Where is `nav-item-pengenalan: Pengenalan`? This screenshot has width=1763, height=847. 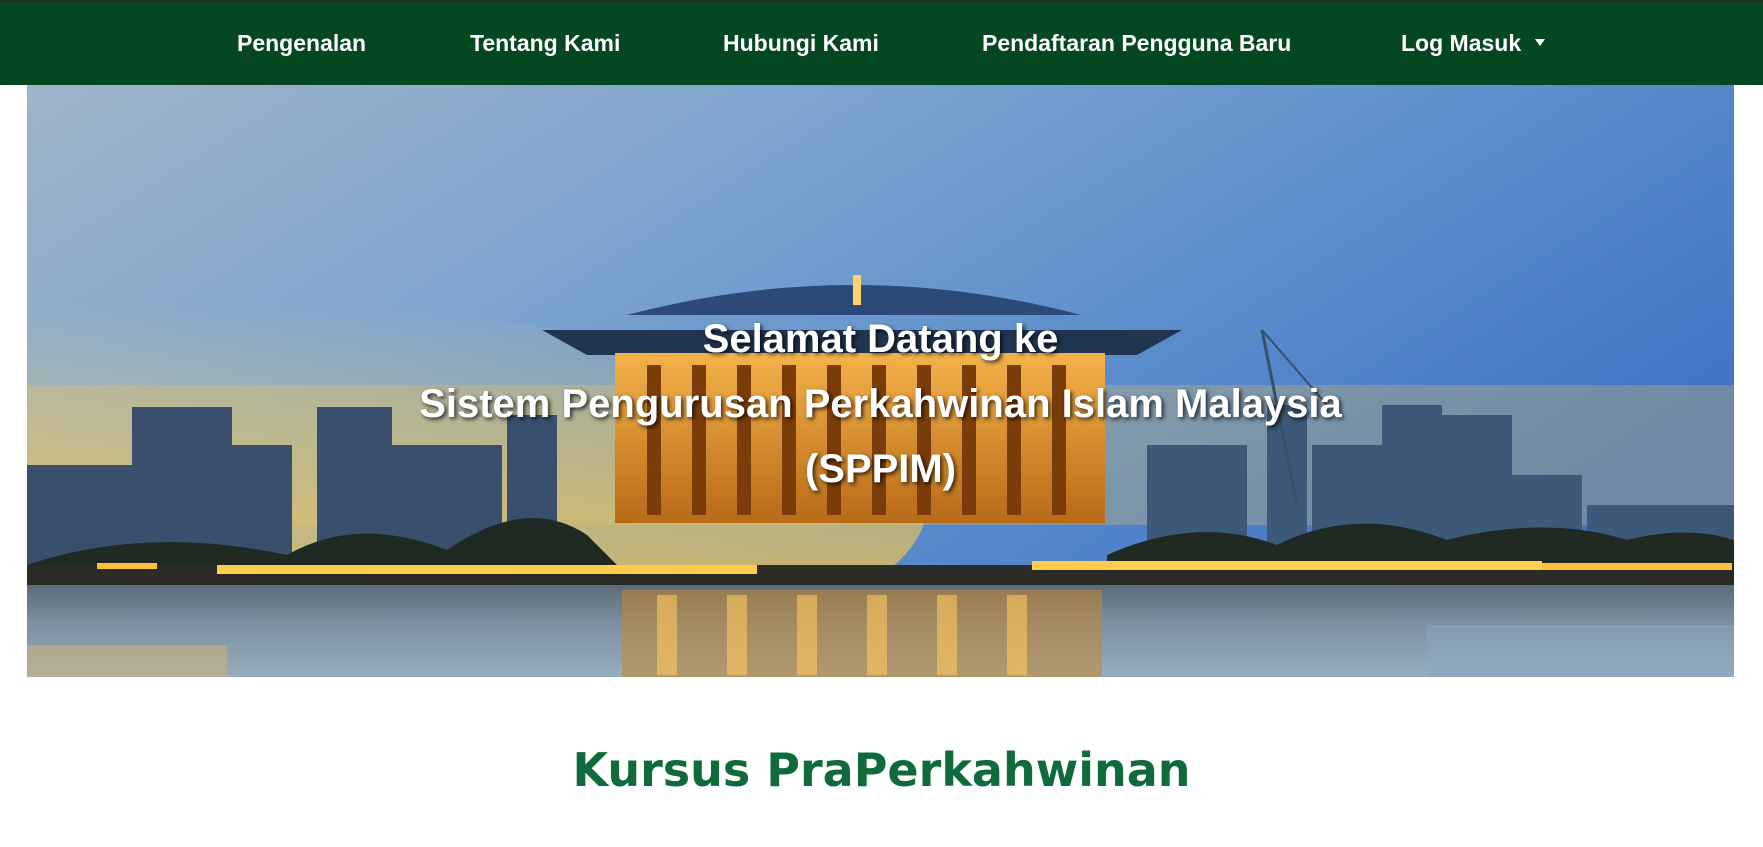
nav-item-pengenalan: Pengenalan is located at coordinates (301, 43).